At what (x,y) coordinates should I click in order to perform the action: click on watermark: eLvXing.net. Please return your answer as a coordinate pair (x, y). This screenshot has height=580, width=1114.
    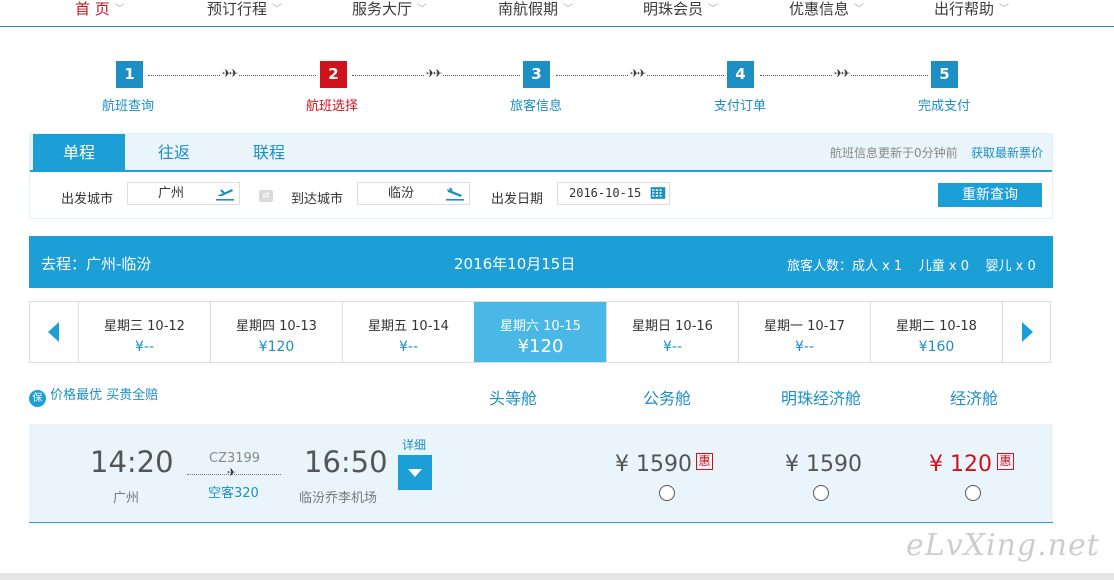
    Looking at the image, I should click on (1003, 545).